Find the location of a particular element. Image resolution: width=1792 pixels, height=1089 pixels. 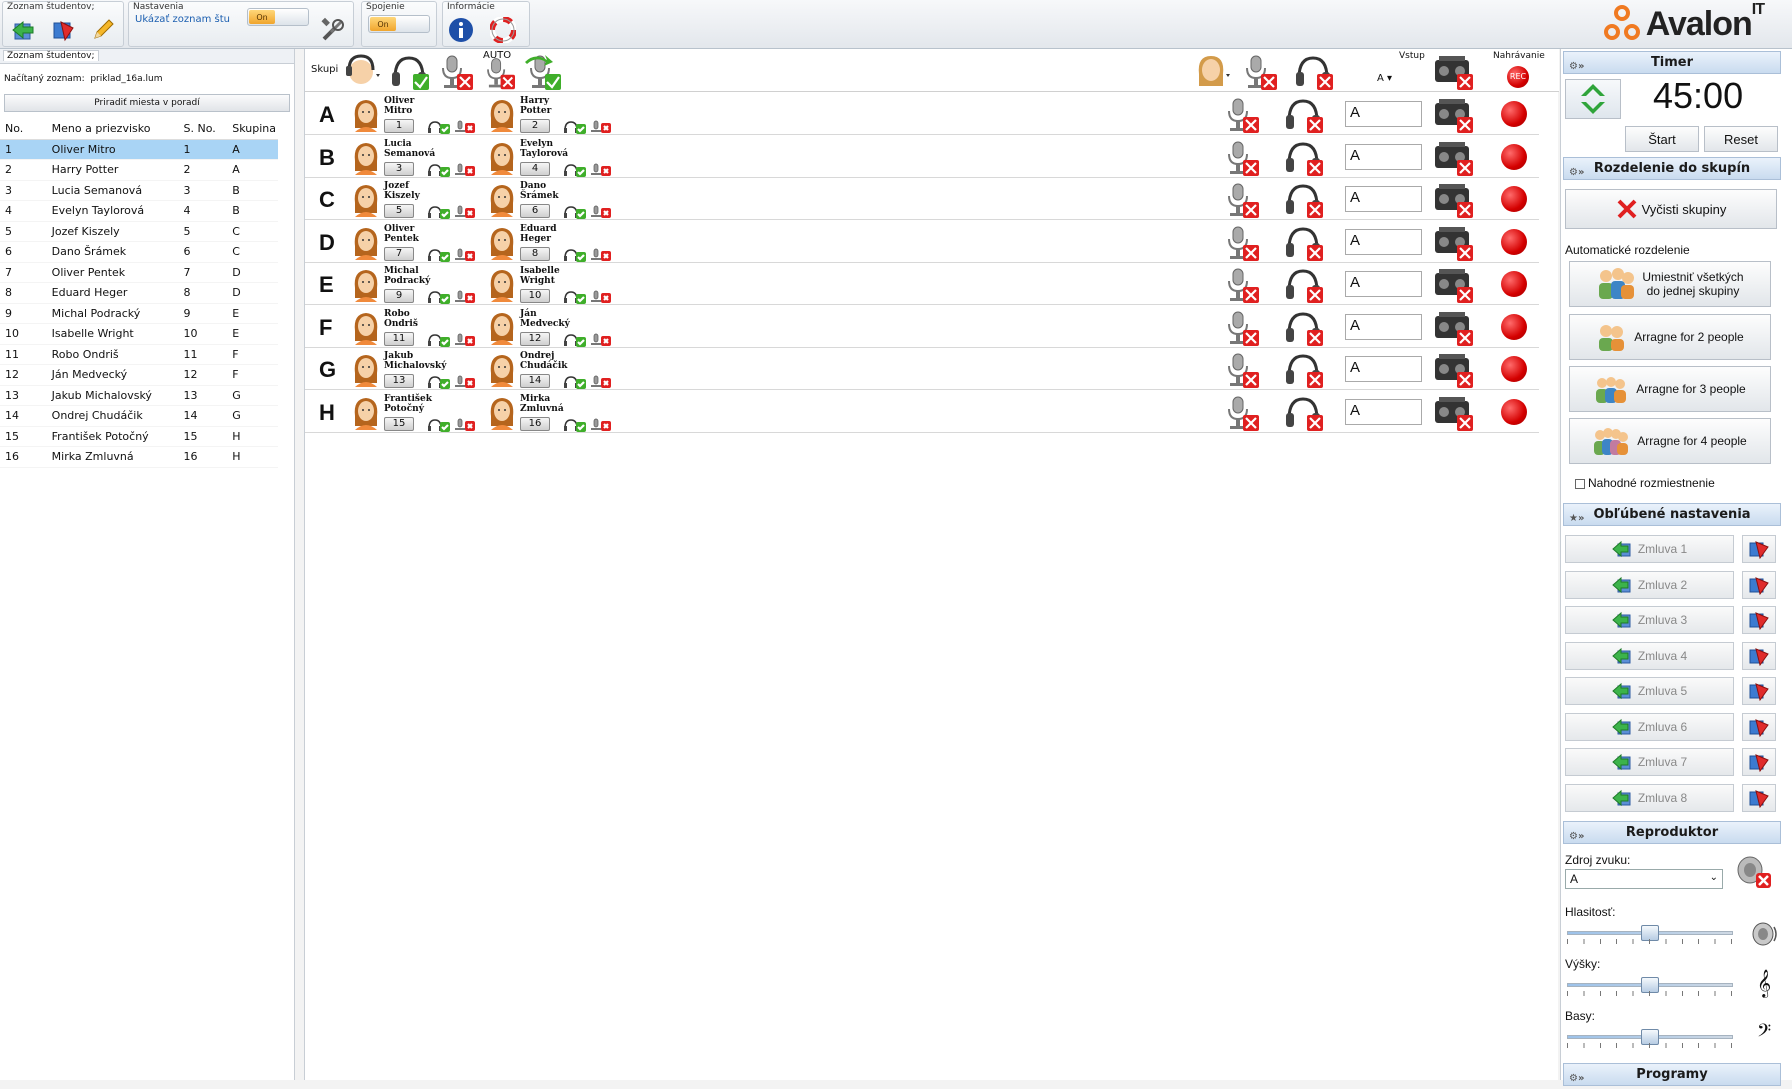

teacher-headset-menu-icon is located at coordinates (363, 72).